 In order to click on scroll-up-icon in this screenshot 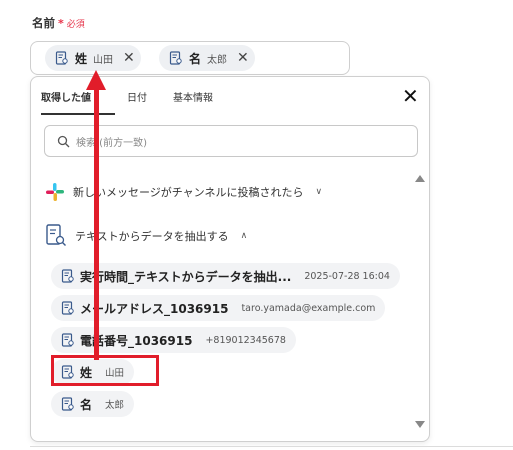, I will do `click(420, 178)`.